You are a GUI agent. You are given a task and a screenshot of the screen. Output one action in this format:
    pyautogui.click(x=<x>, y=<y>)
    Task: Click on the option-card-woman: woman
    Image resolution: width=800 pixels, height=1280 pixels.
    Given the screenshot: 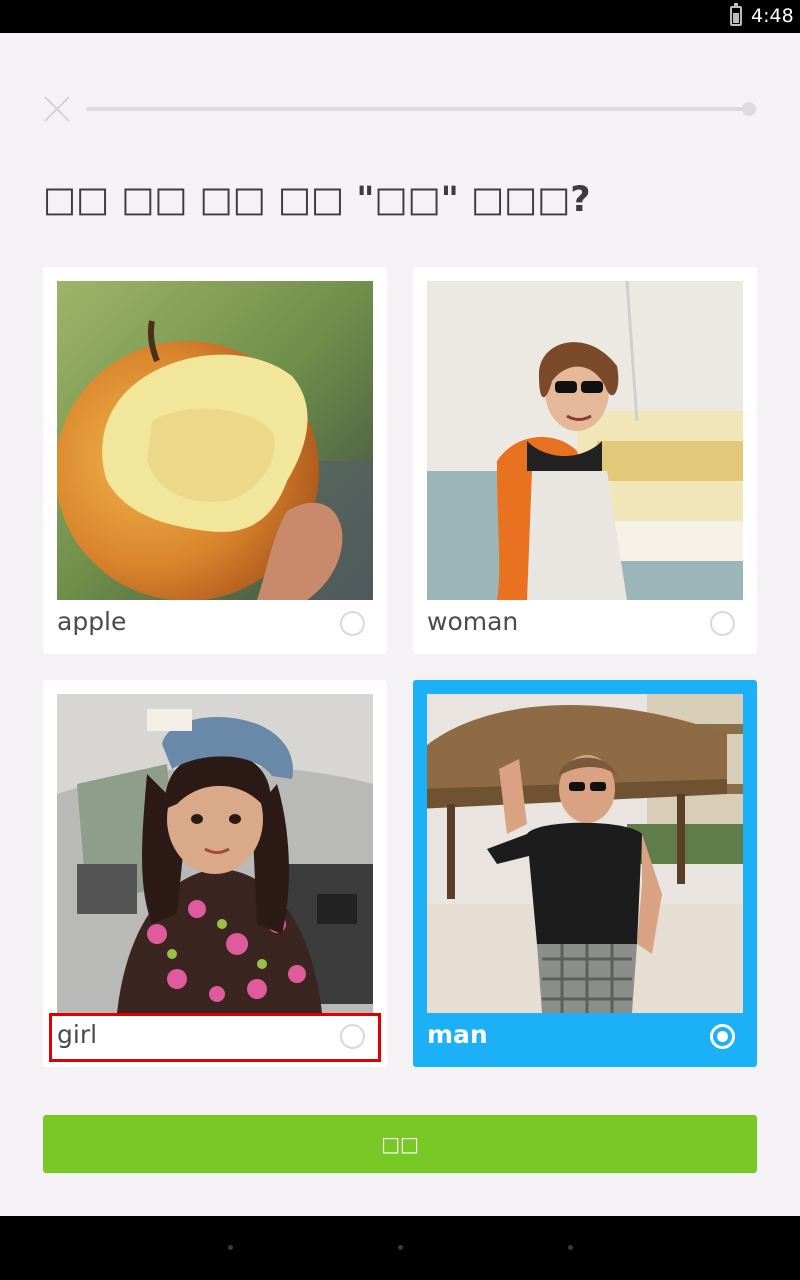 What is the action you would take?
    pyautogui.click(x=585, y=460)
    